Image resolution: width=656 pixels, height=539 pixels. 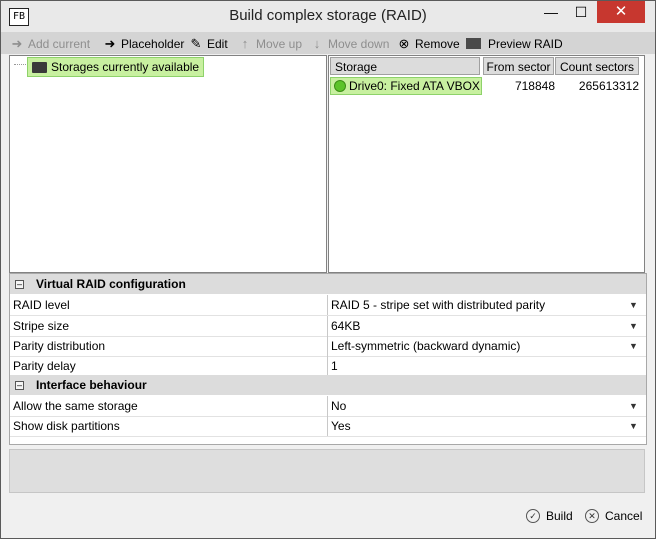 What do you see at coordinates (621, 12) in the screenshot?
I see `close-button: ✕` at bounding box center [621, 12].